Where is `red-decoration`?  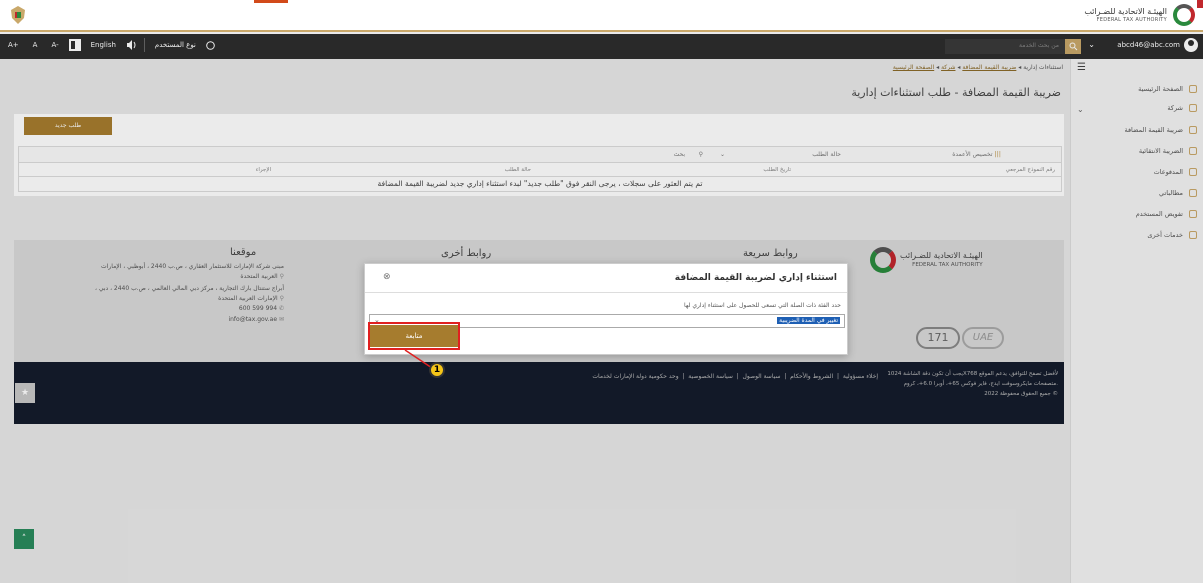 red-decoration is located at coordinates (271, 1).